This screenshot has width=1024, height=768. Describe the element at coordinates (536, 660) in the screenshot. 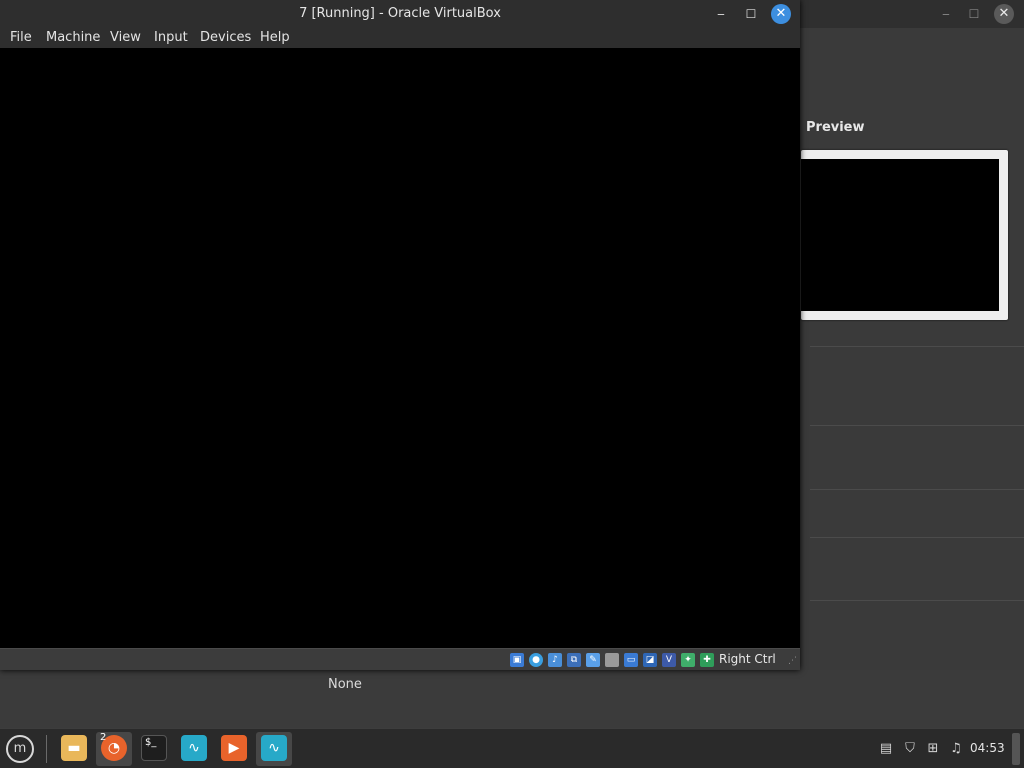

I see `optical-drive-icon: ●` at that location.